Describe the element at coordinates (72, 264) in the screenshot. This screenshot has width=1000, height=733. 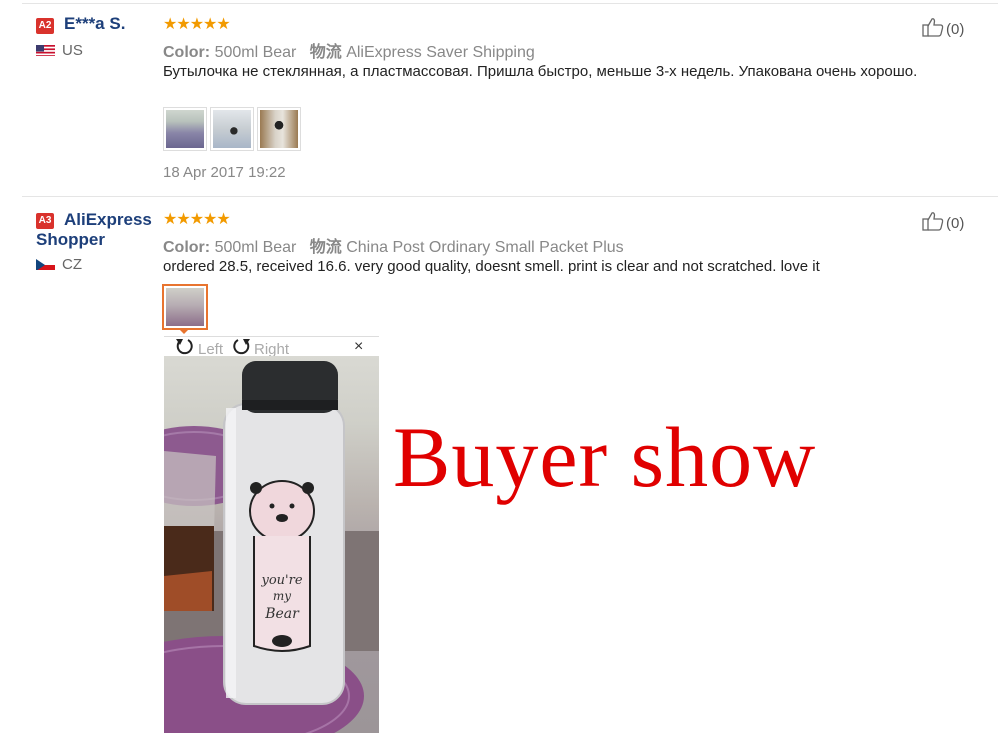
I see `reviewer-country: CZ` at that location.